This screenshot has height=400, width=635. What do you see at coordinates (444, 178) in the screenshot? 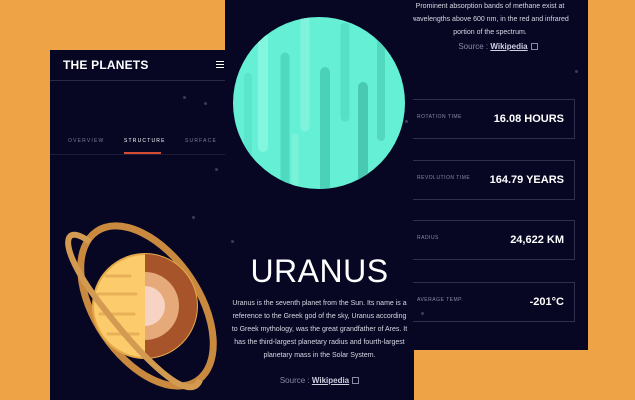
I see `stat-label: REVOLUTION TIME` at bounding box center [444, 178].